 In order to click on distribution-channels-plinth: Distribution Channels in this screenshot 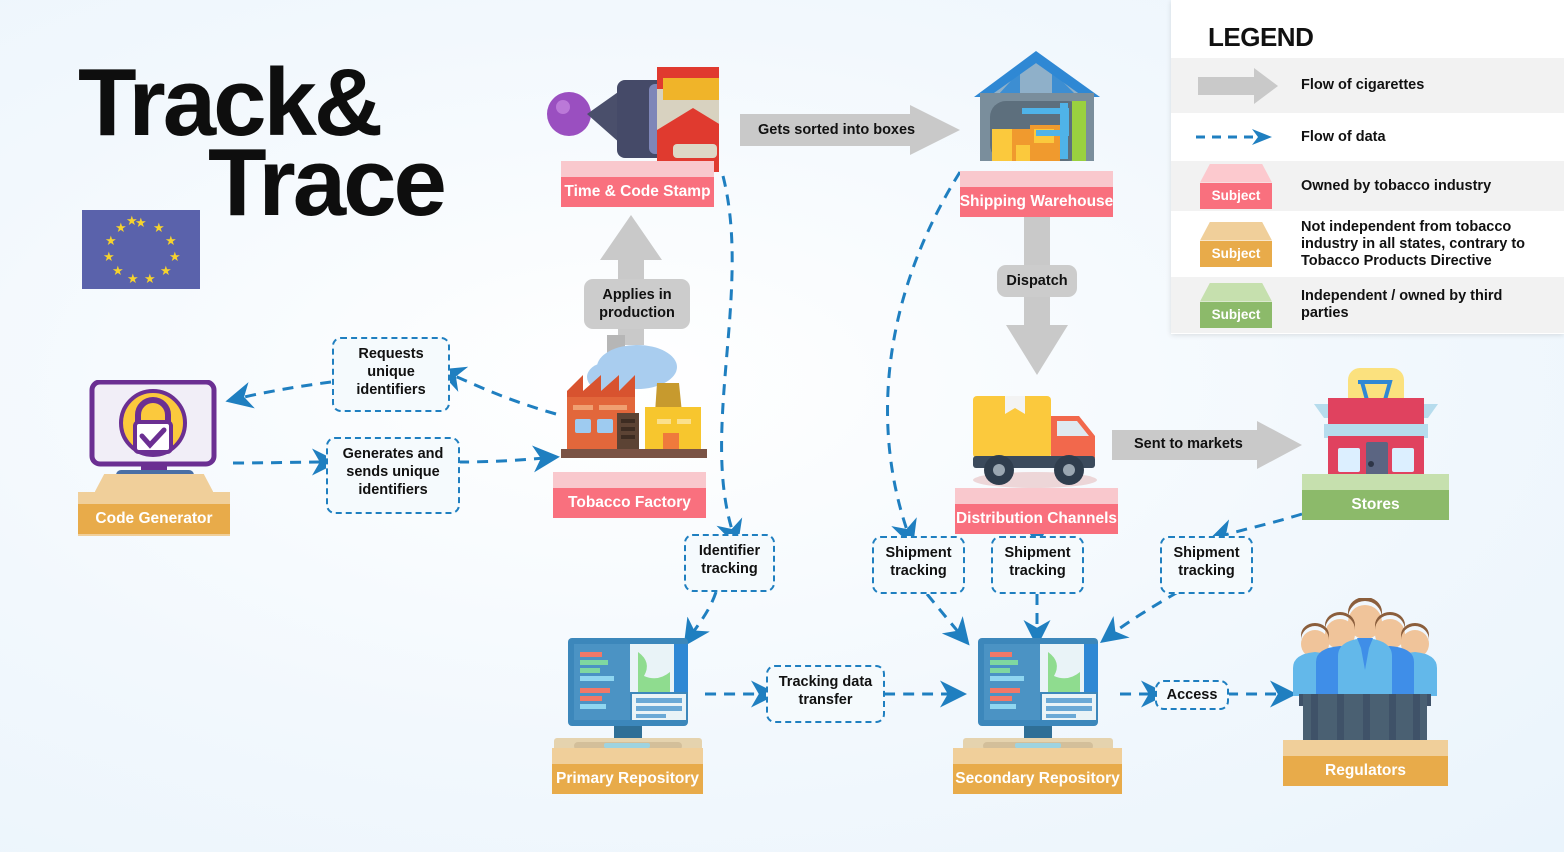, I will do `click(1036, 511)`.